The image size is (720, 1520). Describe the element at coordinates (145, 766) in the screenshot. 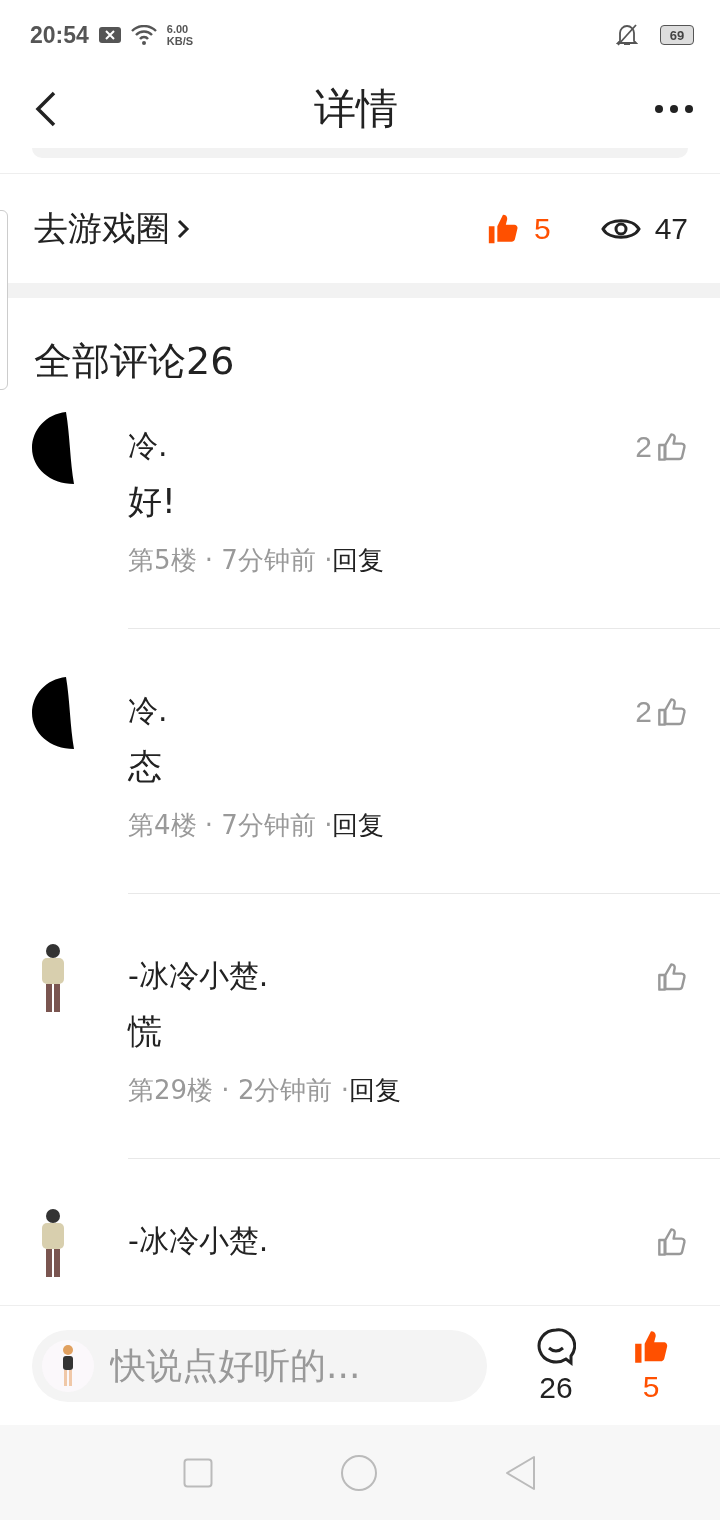

I see `comment-text: 态` at that location.